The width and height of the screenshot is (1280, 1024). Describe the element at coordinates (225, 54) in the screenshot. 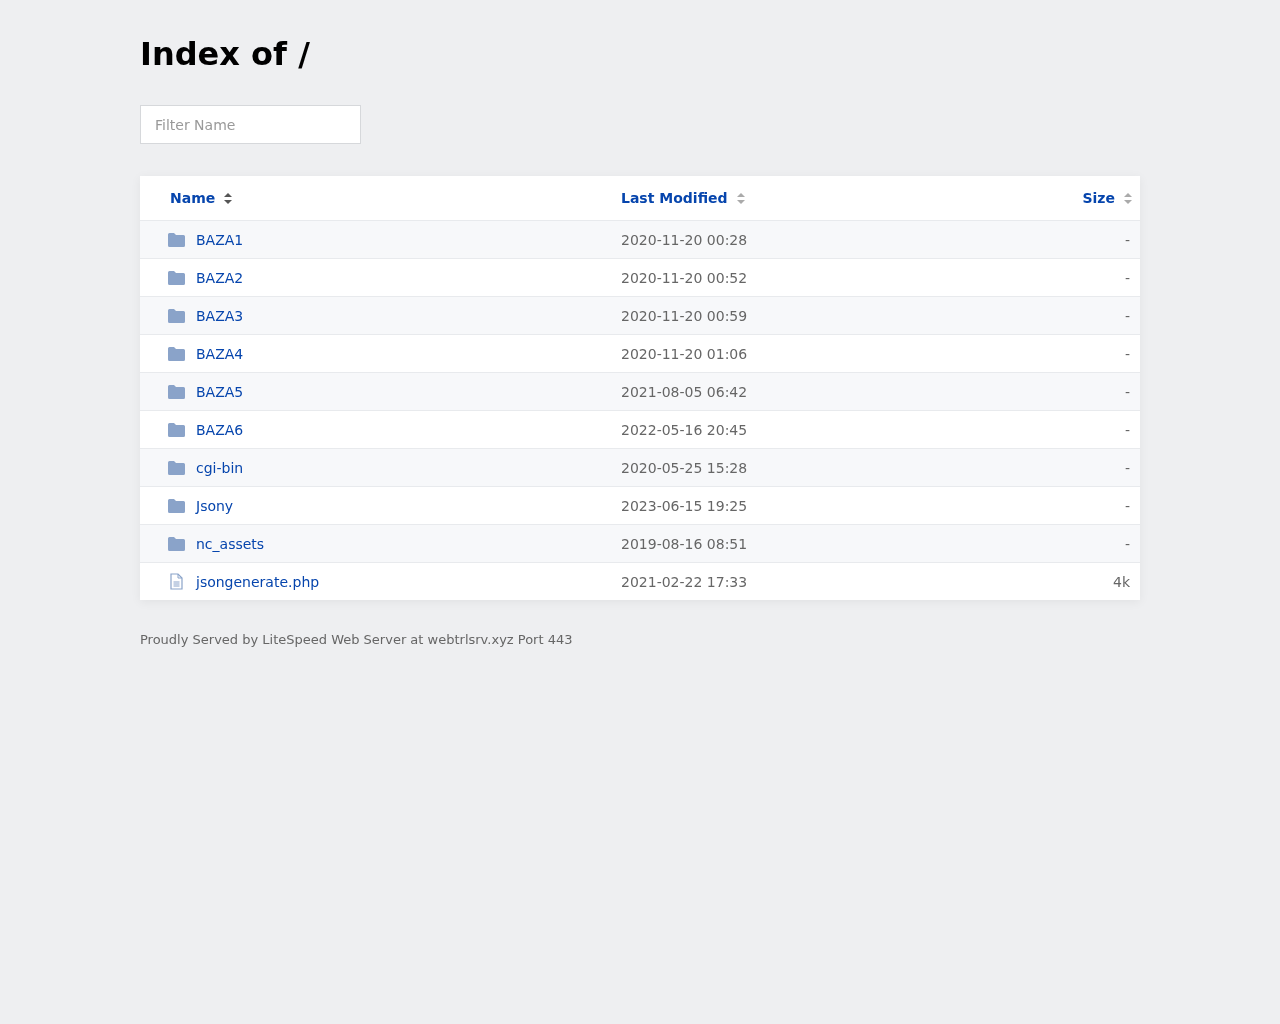

I see `page-title: Index of /` at that location.